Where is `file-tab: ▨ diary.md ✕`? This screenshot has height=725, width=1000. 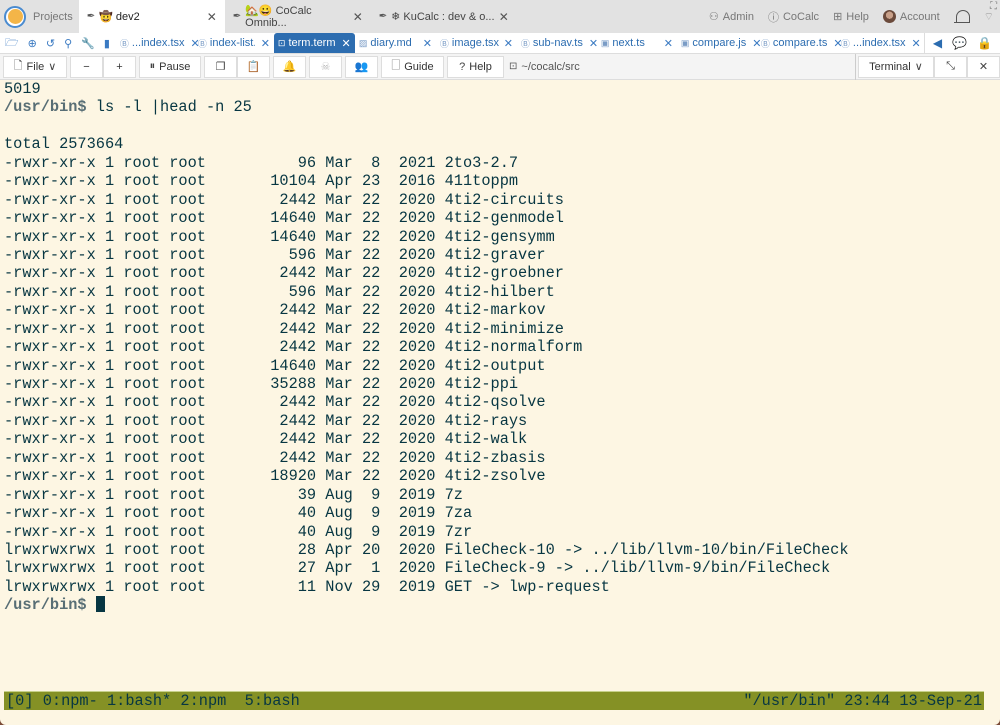 file-tab: ▨ diary.md ✕ is located at coordinates (395, 43).